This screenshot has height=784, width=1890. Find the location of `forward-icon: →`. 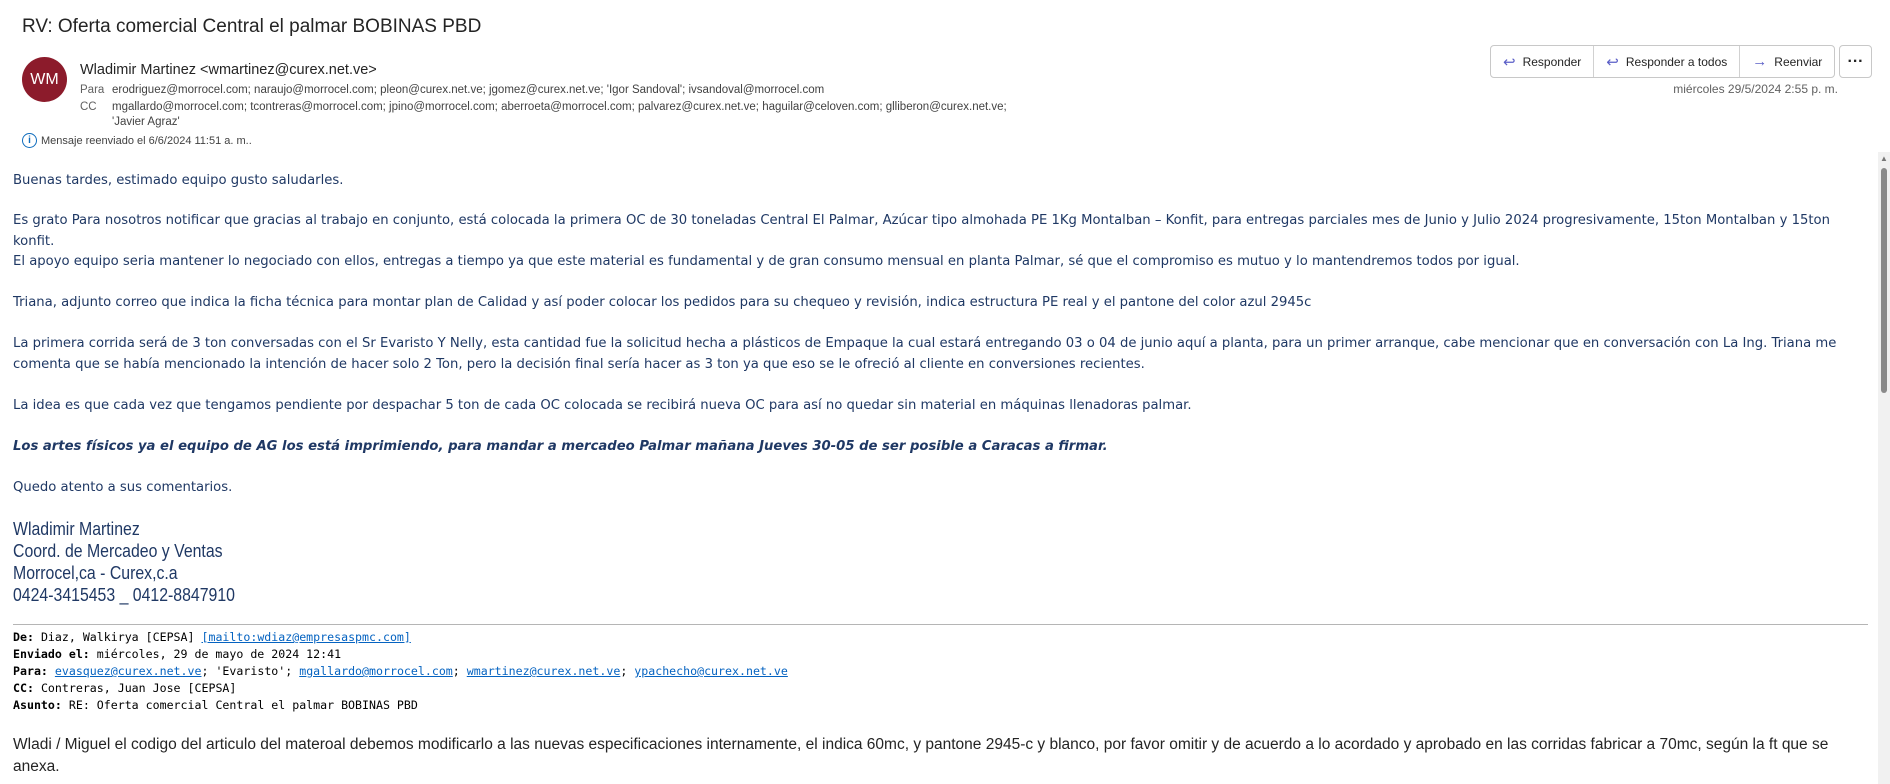

forward-icon: → is located at coordinates (1760, 61).